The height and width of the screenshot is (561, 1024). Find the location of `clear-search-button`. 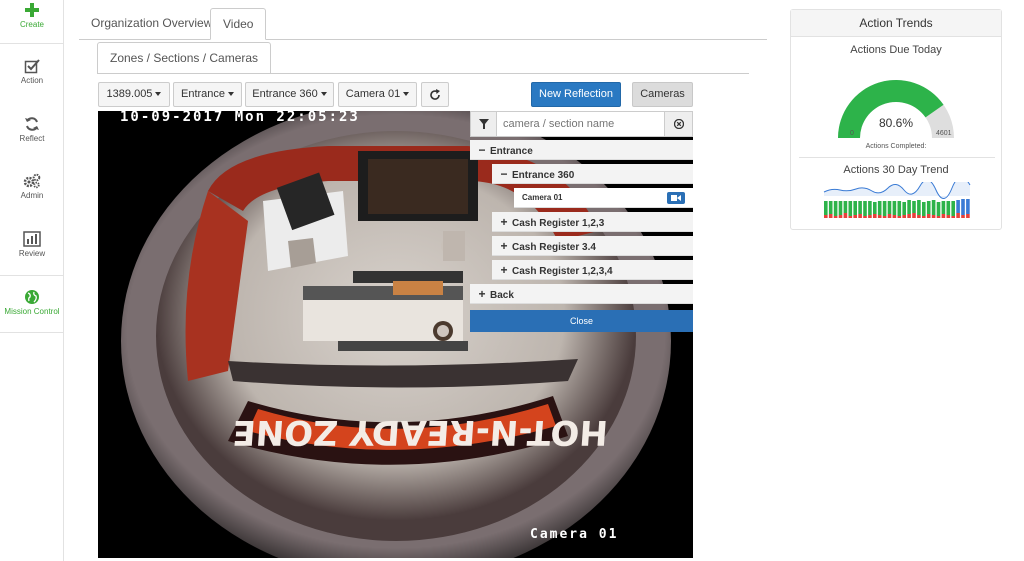

clear-search-button is located at coordinates (678, 124).